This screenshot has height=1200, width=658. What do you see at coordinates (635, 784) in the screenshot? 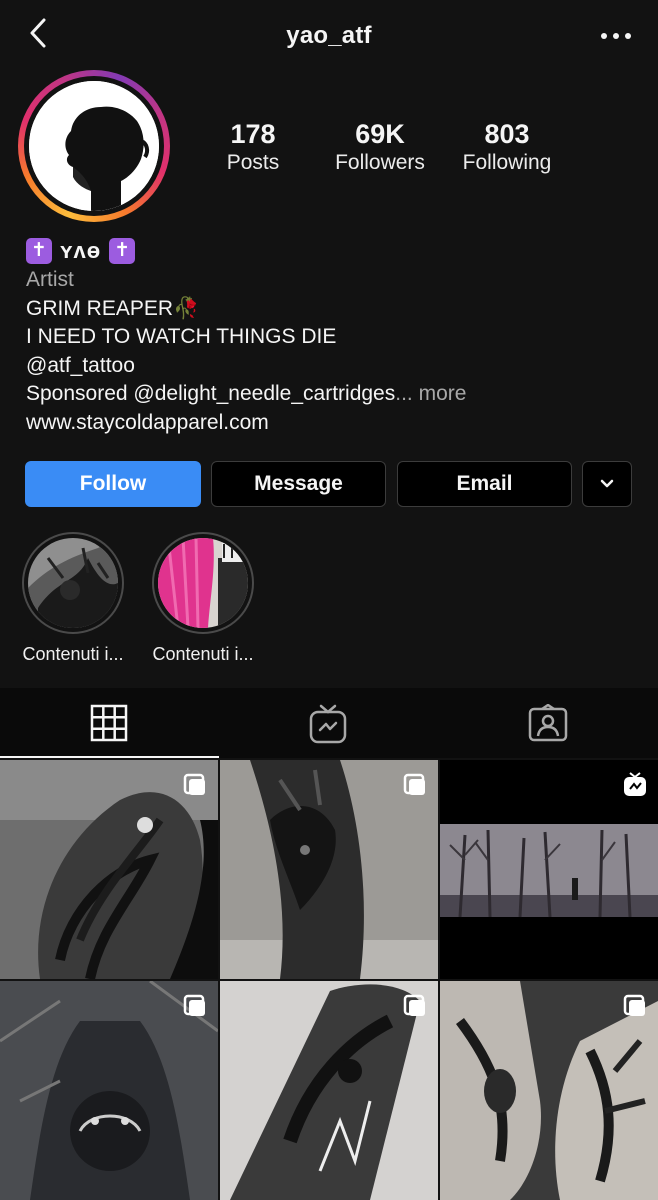
I see `igtv-video-icon` at bounding box center [635, 784].